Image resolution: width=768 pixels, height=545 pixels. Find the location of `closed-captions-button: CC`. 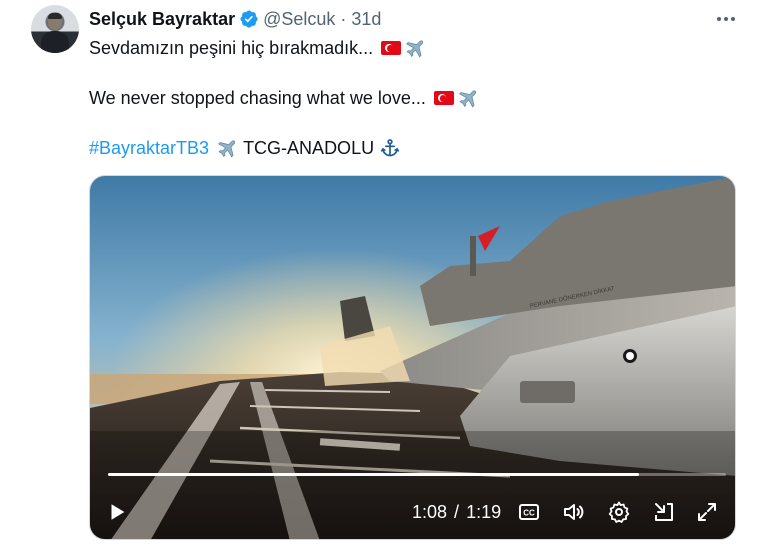

closed-captions-button: CC is located at coordinates (529, 512).